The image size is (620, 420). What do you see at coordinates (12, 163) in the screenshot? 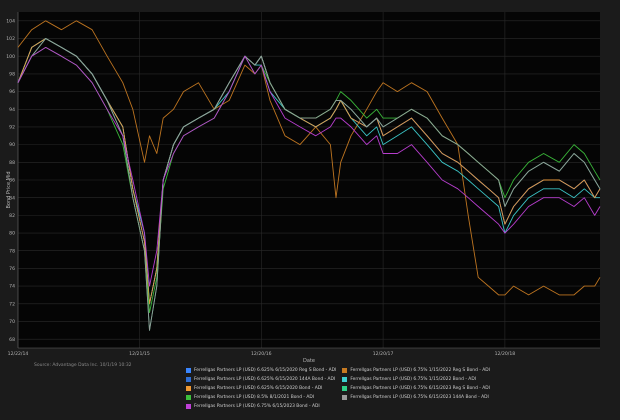
I see `y-tick-label: 88` at bounding box center [12, 163].